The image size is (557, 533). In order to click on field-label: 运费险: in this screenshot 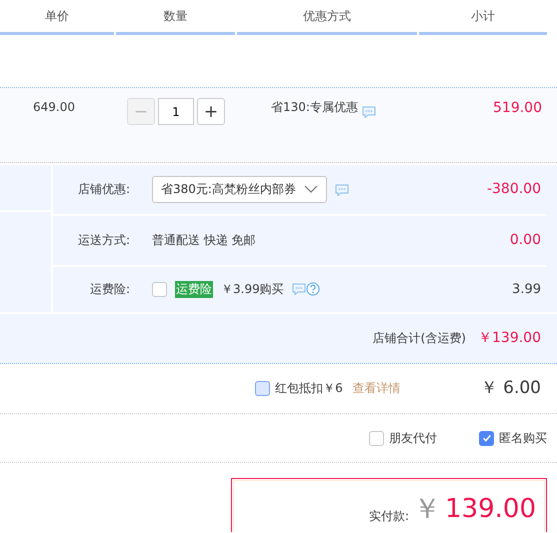, I will do `click(109, 289)`.